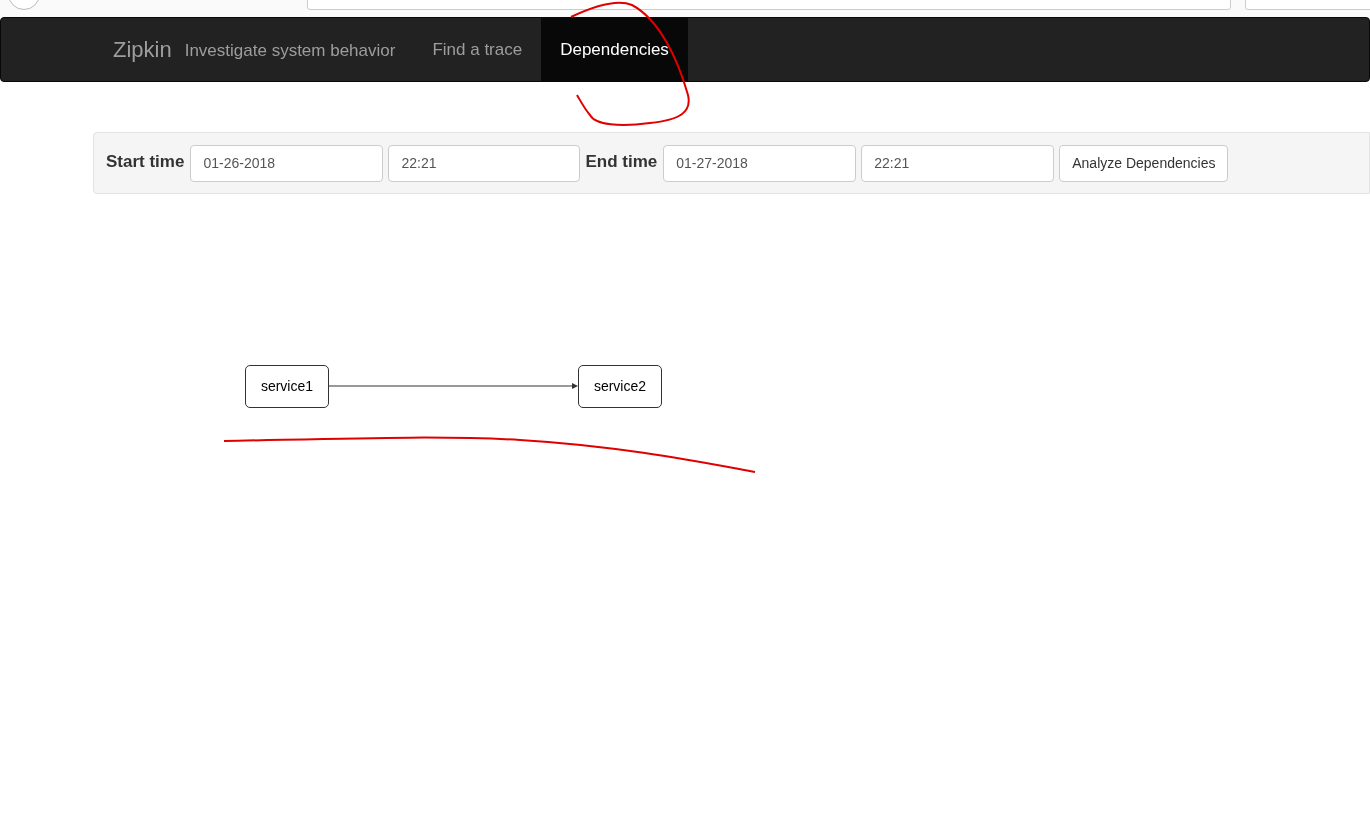 This screenshot has width=1370, height=822. I want to click on service-node: service1, so click(287, 386).